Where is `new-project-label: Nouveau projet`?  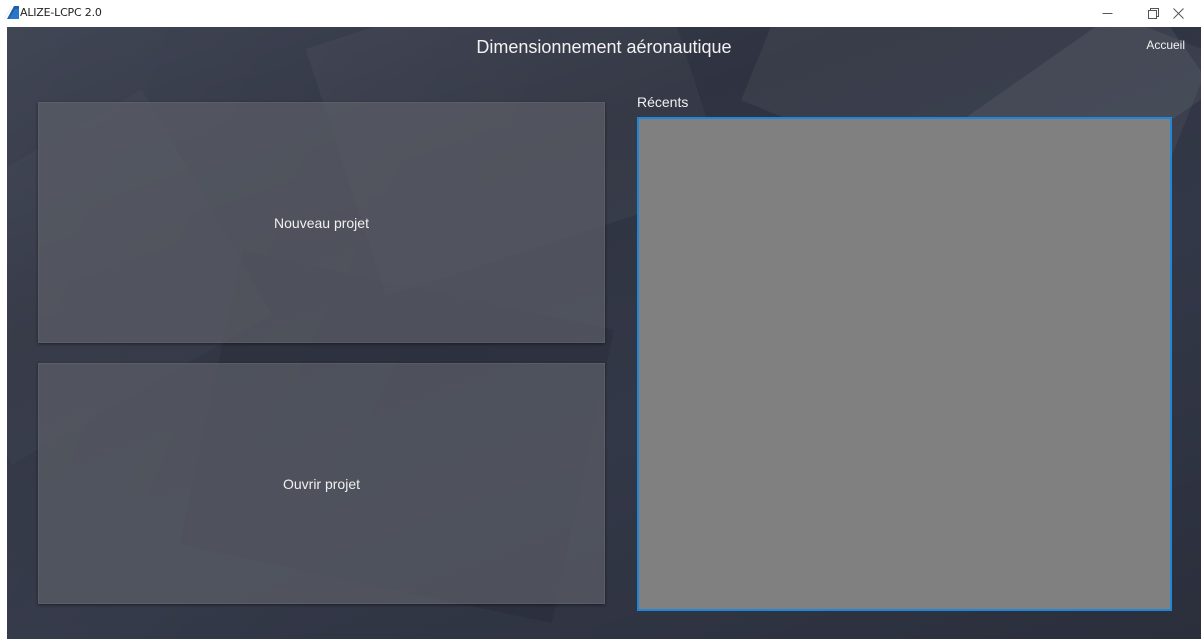
new-project-label: Nouveau projet is located at coordinates (321, 222).